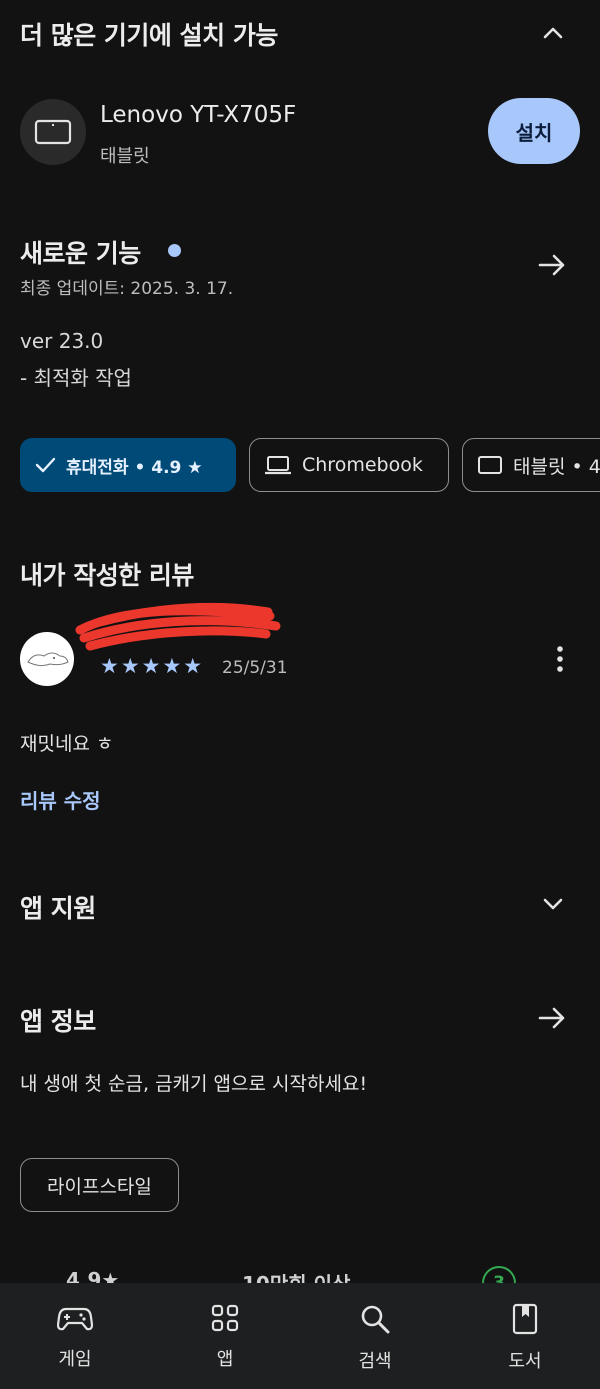 The width and height of the screenshot is (600, 1389). Describe the element at coordinates (362, 465) in the screenshot. I see `chip-chromebook-label: Chromebook` at that location.